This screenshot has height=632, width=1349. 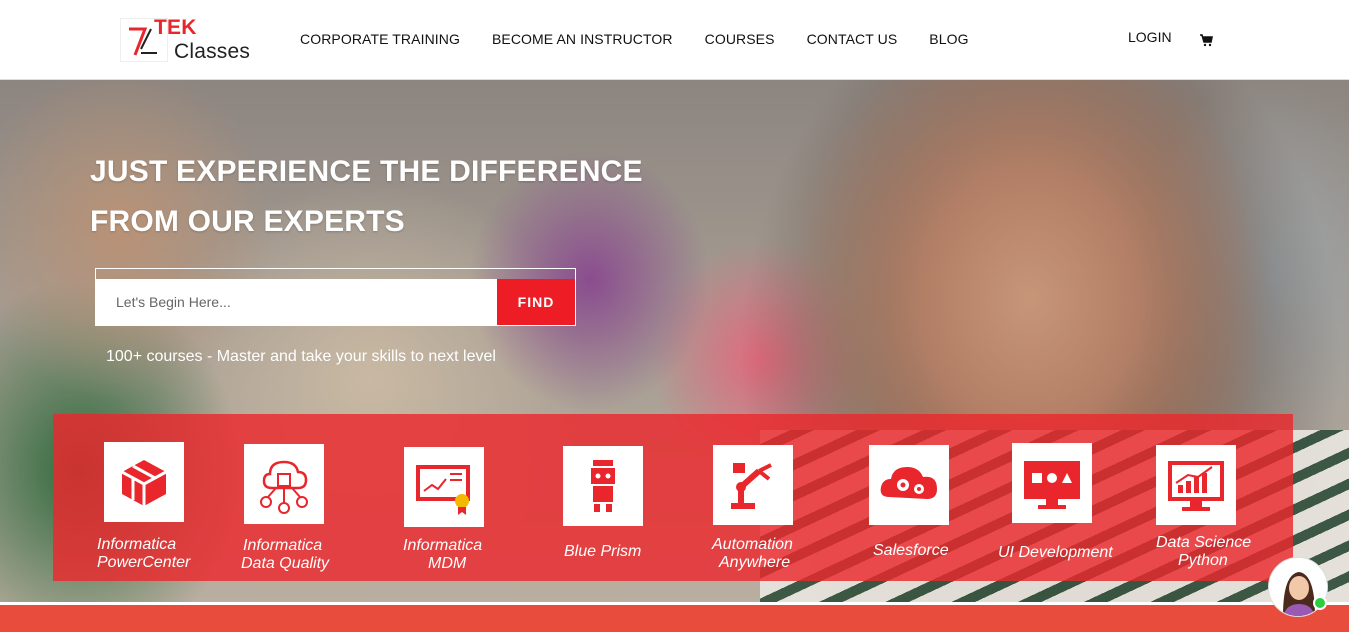 What do you see at coordinates (674, 617) in the screenshot?
I see `bottom-bar` at bounding box center [674, 617].